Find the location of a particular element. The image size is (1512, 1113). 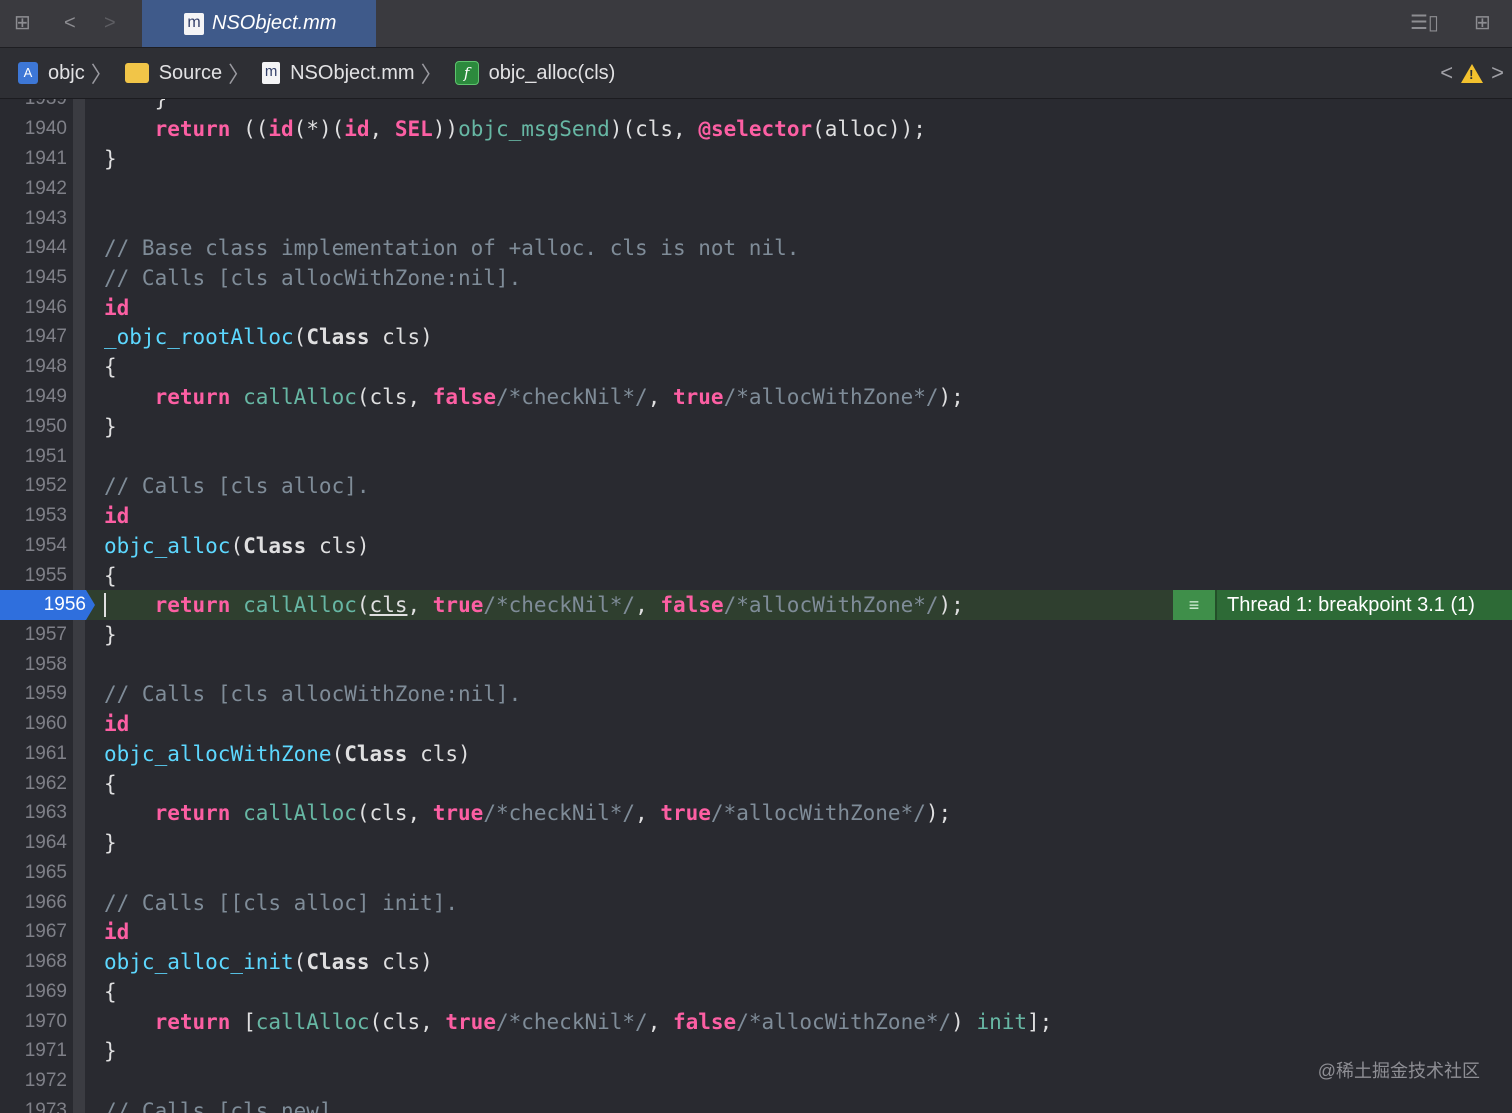

line-number: 1972 is located at coordinates (45, 1080).